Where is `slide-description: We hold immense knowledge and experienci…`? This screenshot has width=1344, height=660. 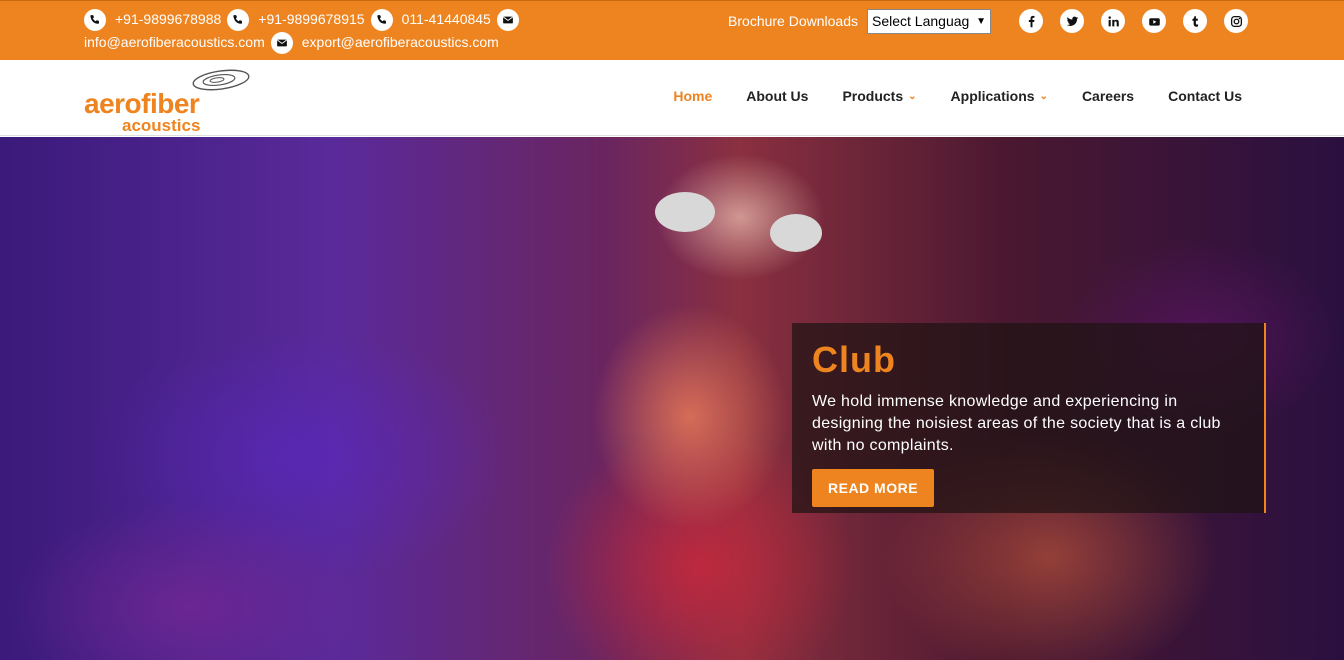 slide-description: We hold immense knowledge and experienci… is located at coordinates (1016, 423).